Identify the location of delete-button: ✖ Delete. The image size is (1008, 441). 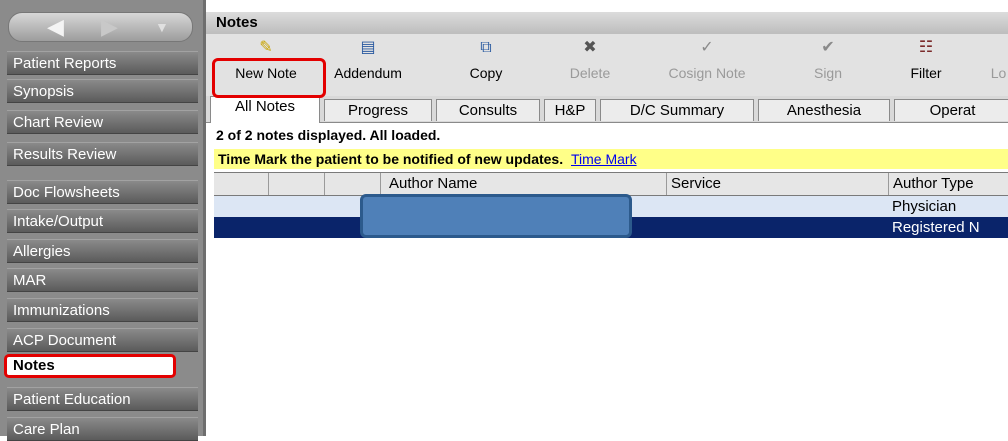
(590, 60).